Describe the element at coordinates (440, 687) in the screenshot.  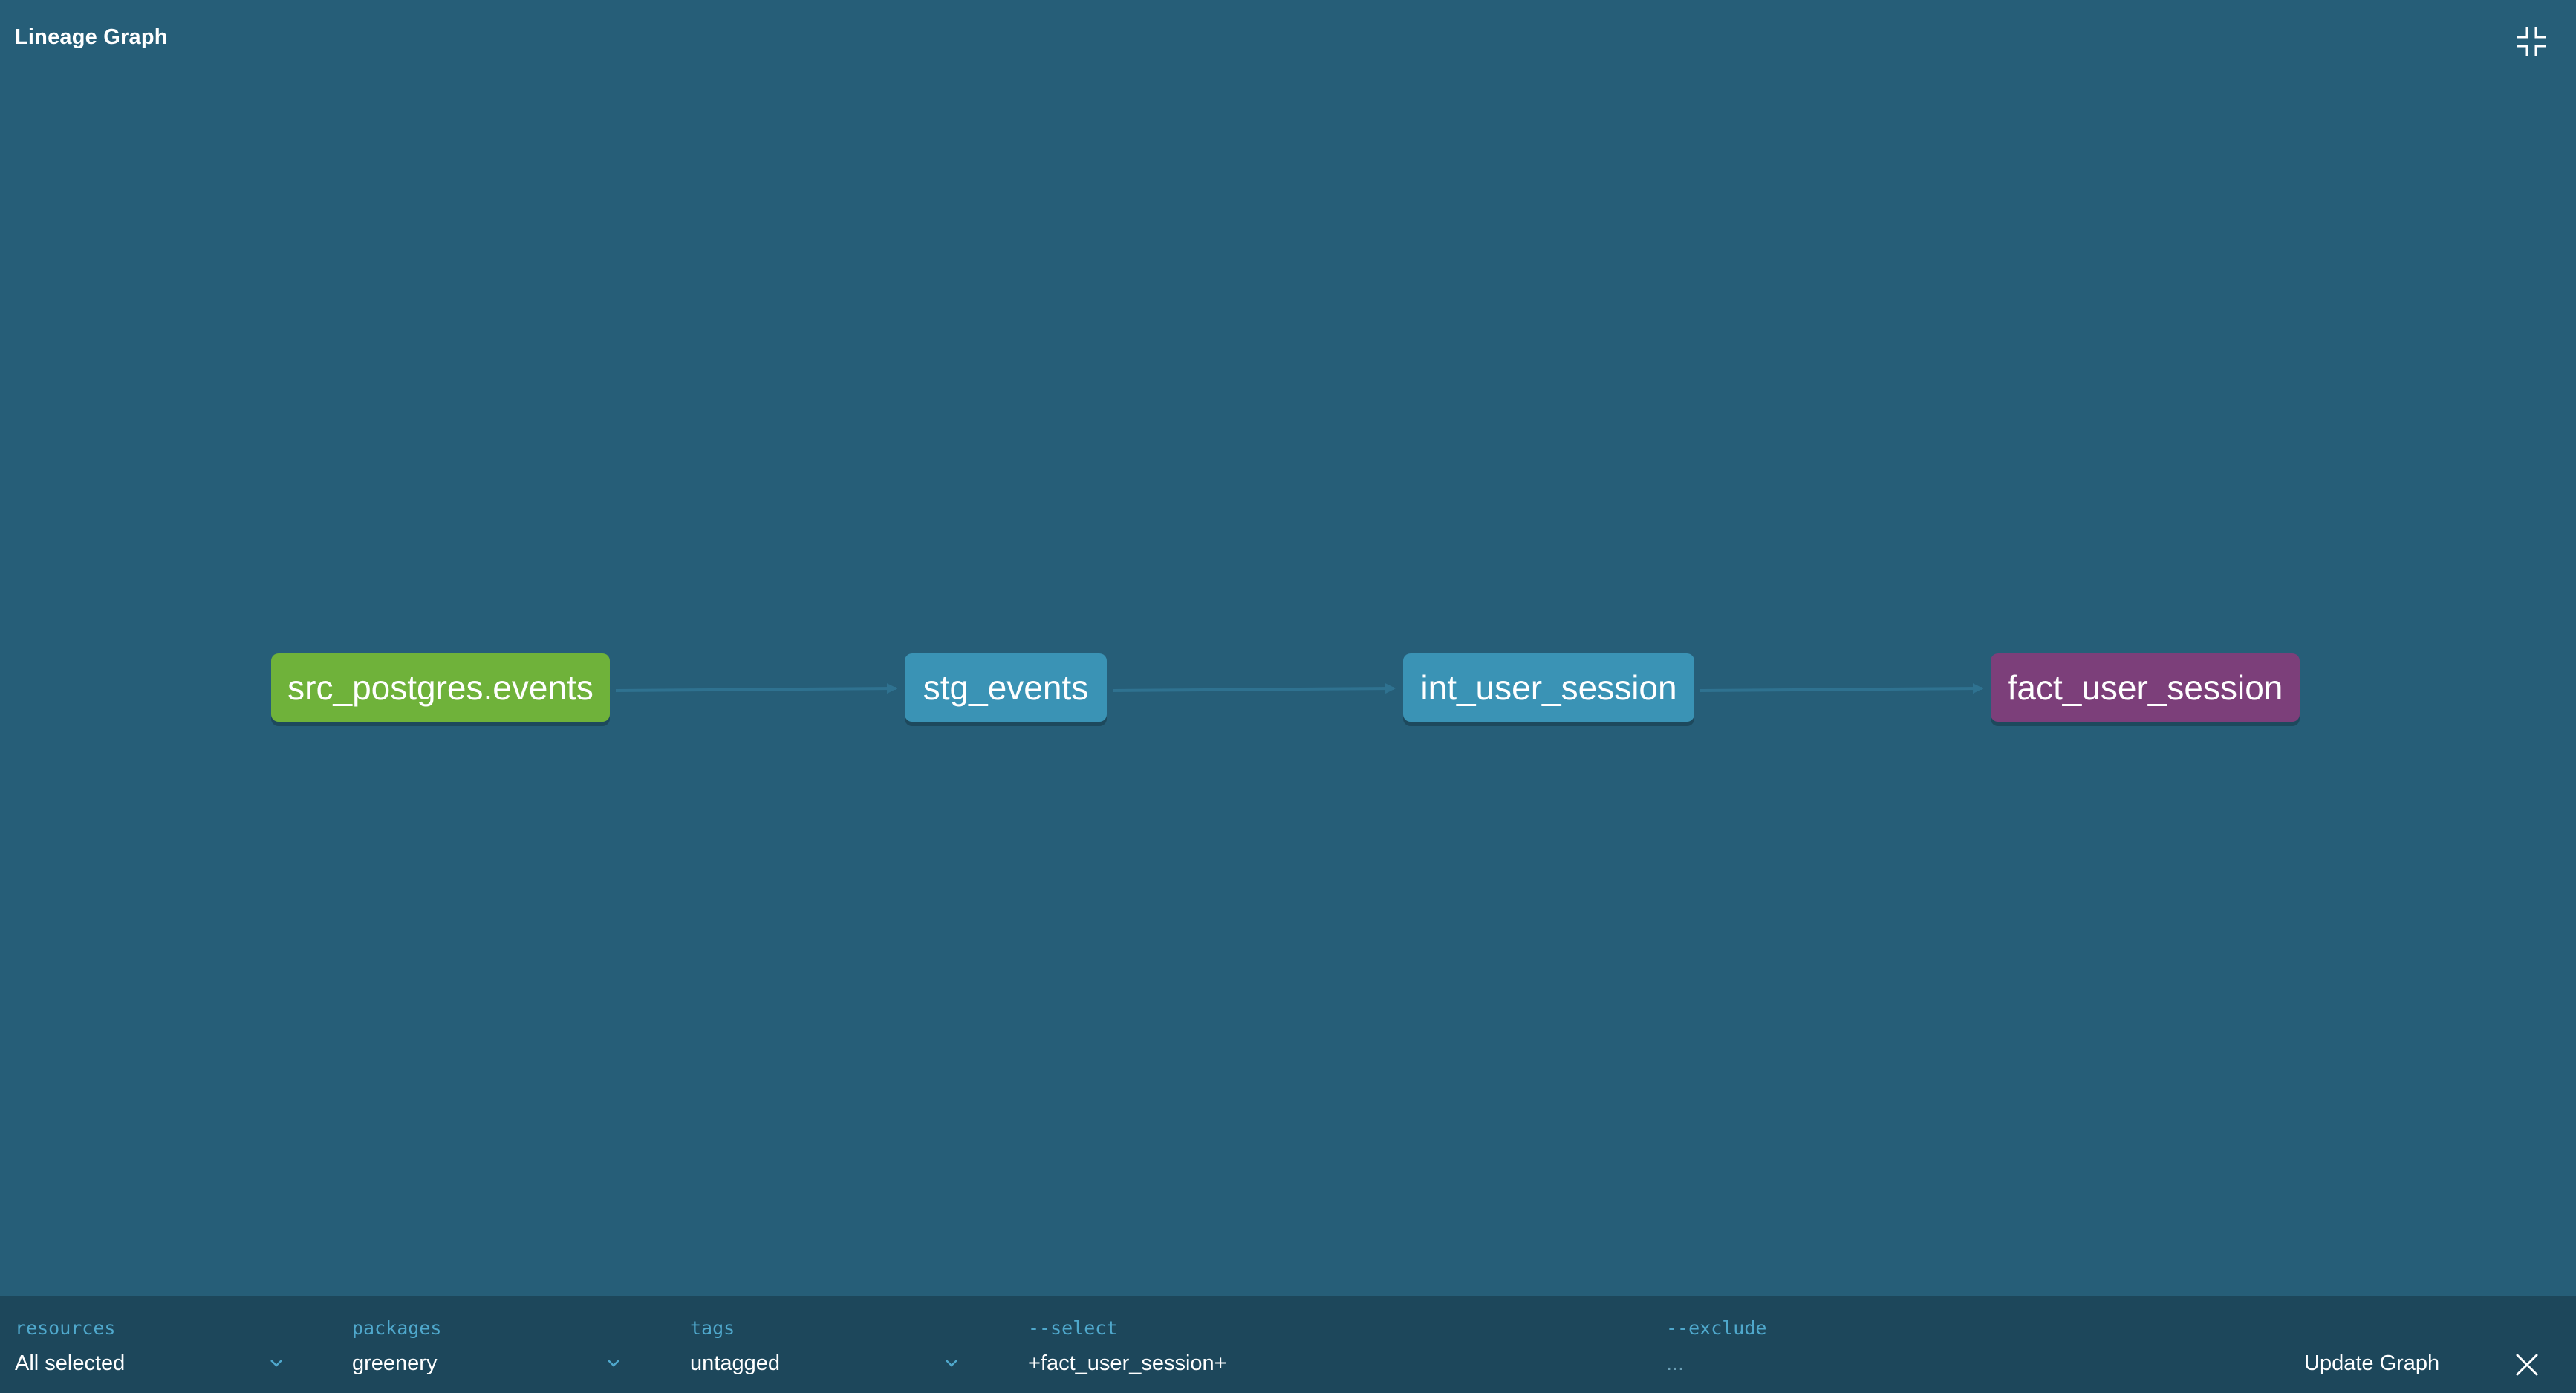
I see `graph-node-src-postgres-events: src_postgres.events` at that location.